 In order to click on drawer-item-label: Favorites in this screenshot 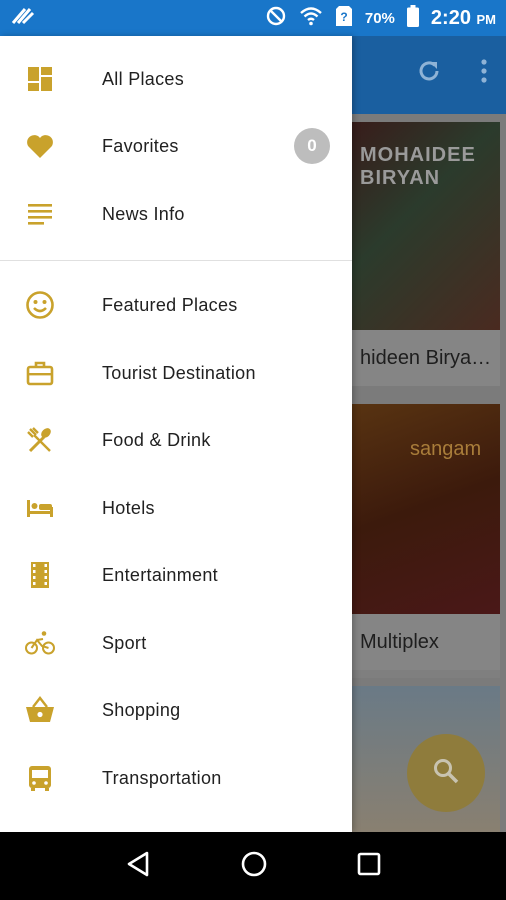, I will do `click(140, 145)`.